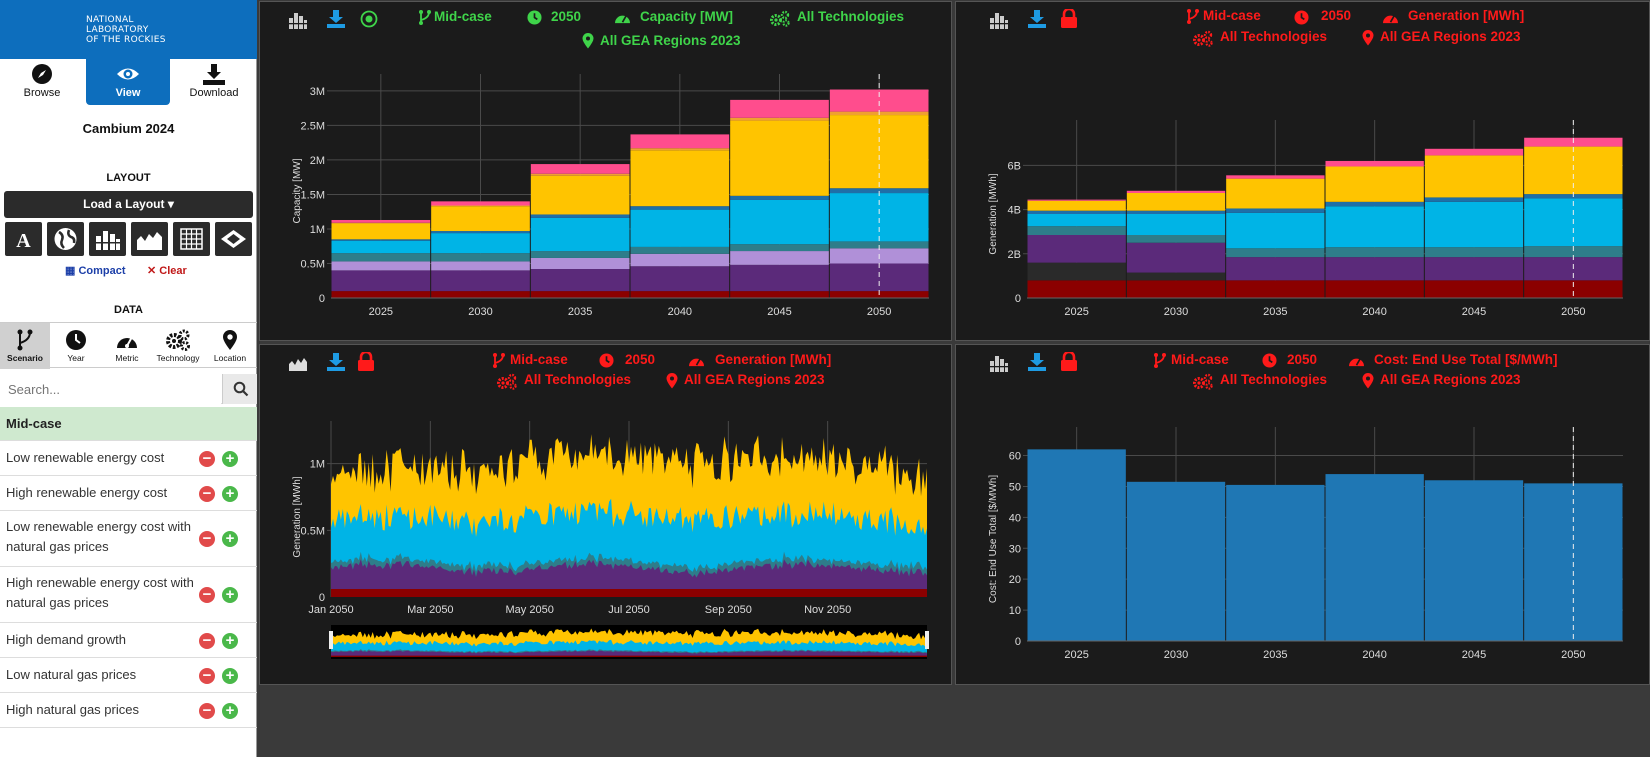  I want to click on scenario-item: Low natural gas prices − +, so click(128, 675).